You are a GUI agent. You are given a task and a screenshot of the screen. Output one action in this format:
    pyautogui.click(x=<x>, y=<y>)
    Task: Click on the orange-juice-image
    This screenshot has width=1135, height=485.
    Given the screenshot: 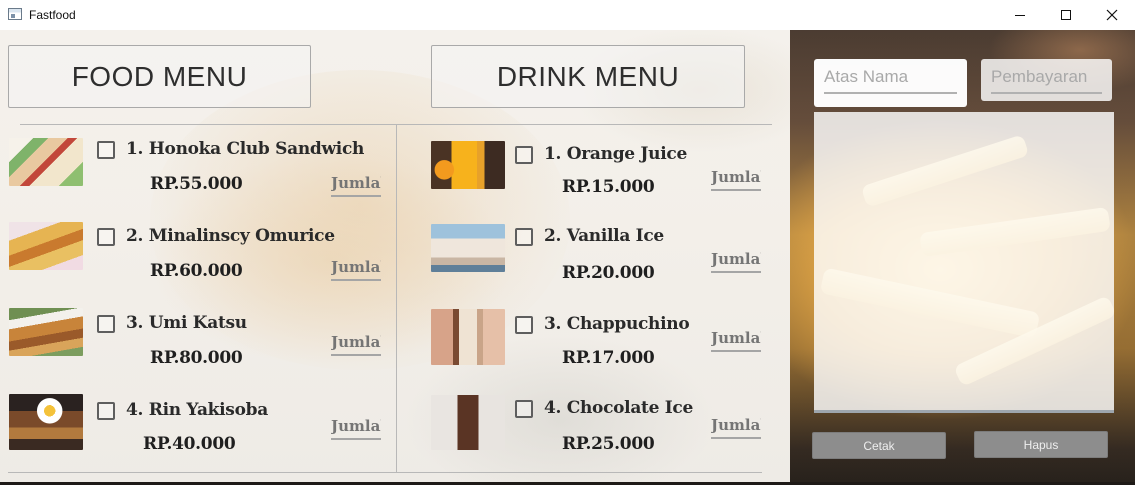 What is the action you would take?
    pyautogui.click(x=468, y=165)
    